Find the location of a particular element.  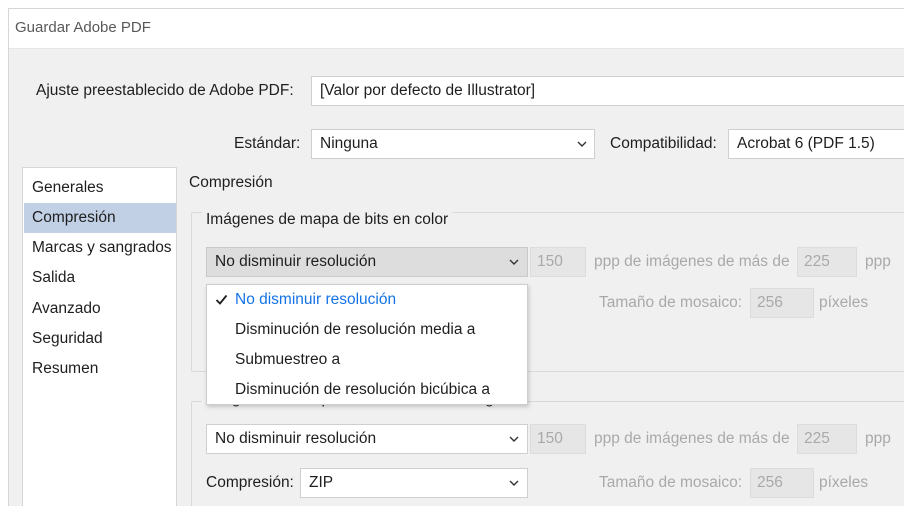

color-above-input: 225 is located at coordinates (827, 262).